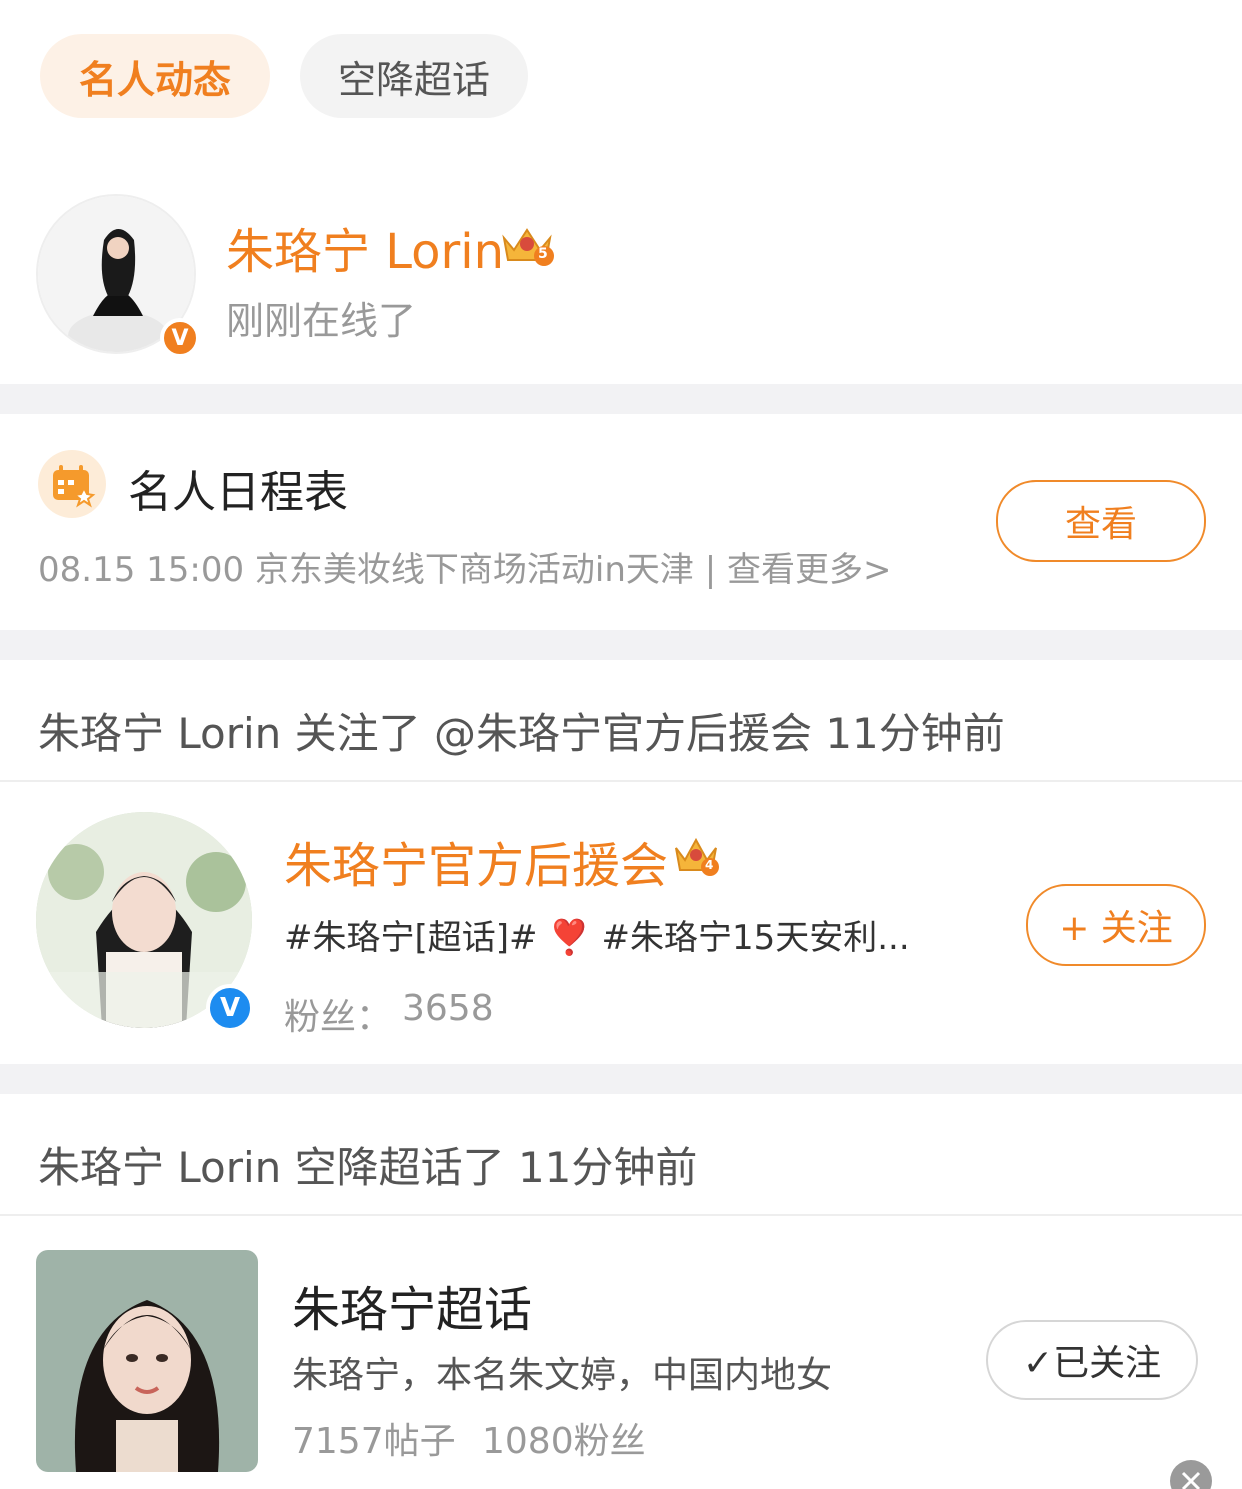  I want to click on supertopic-cover, so click(147, 1361).